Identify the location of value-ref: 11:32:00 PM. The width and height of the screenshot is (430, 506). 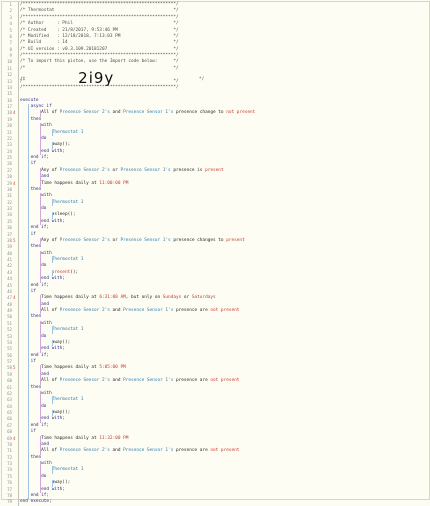
(114, 438).